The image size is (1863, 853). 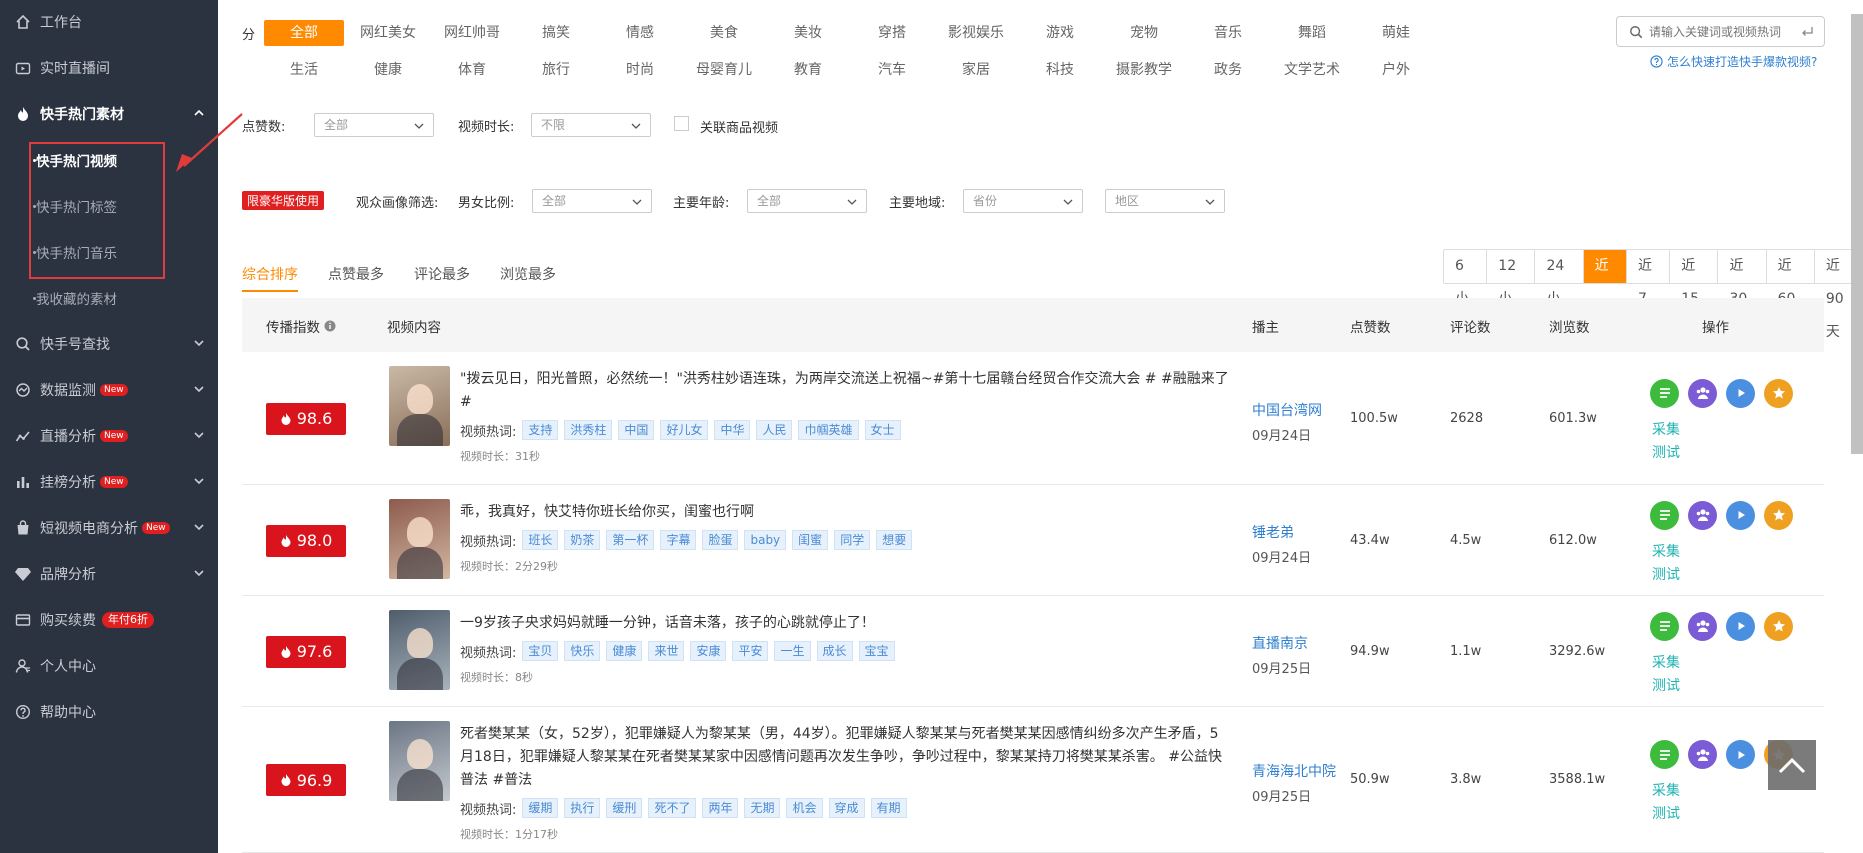 I want to click on author-link: 青海海北中院, so click(x=1294, y=771).